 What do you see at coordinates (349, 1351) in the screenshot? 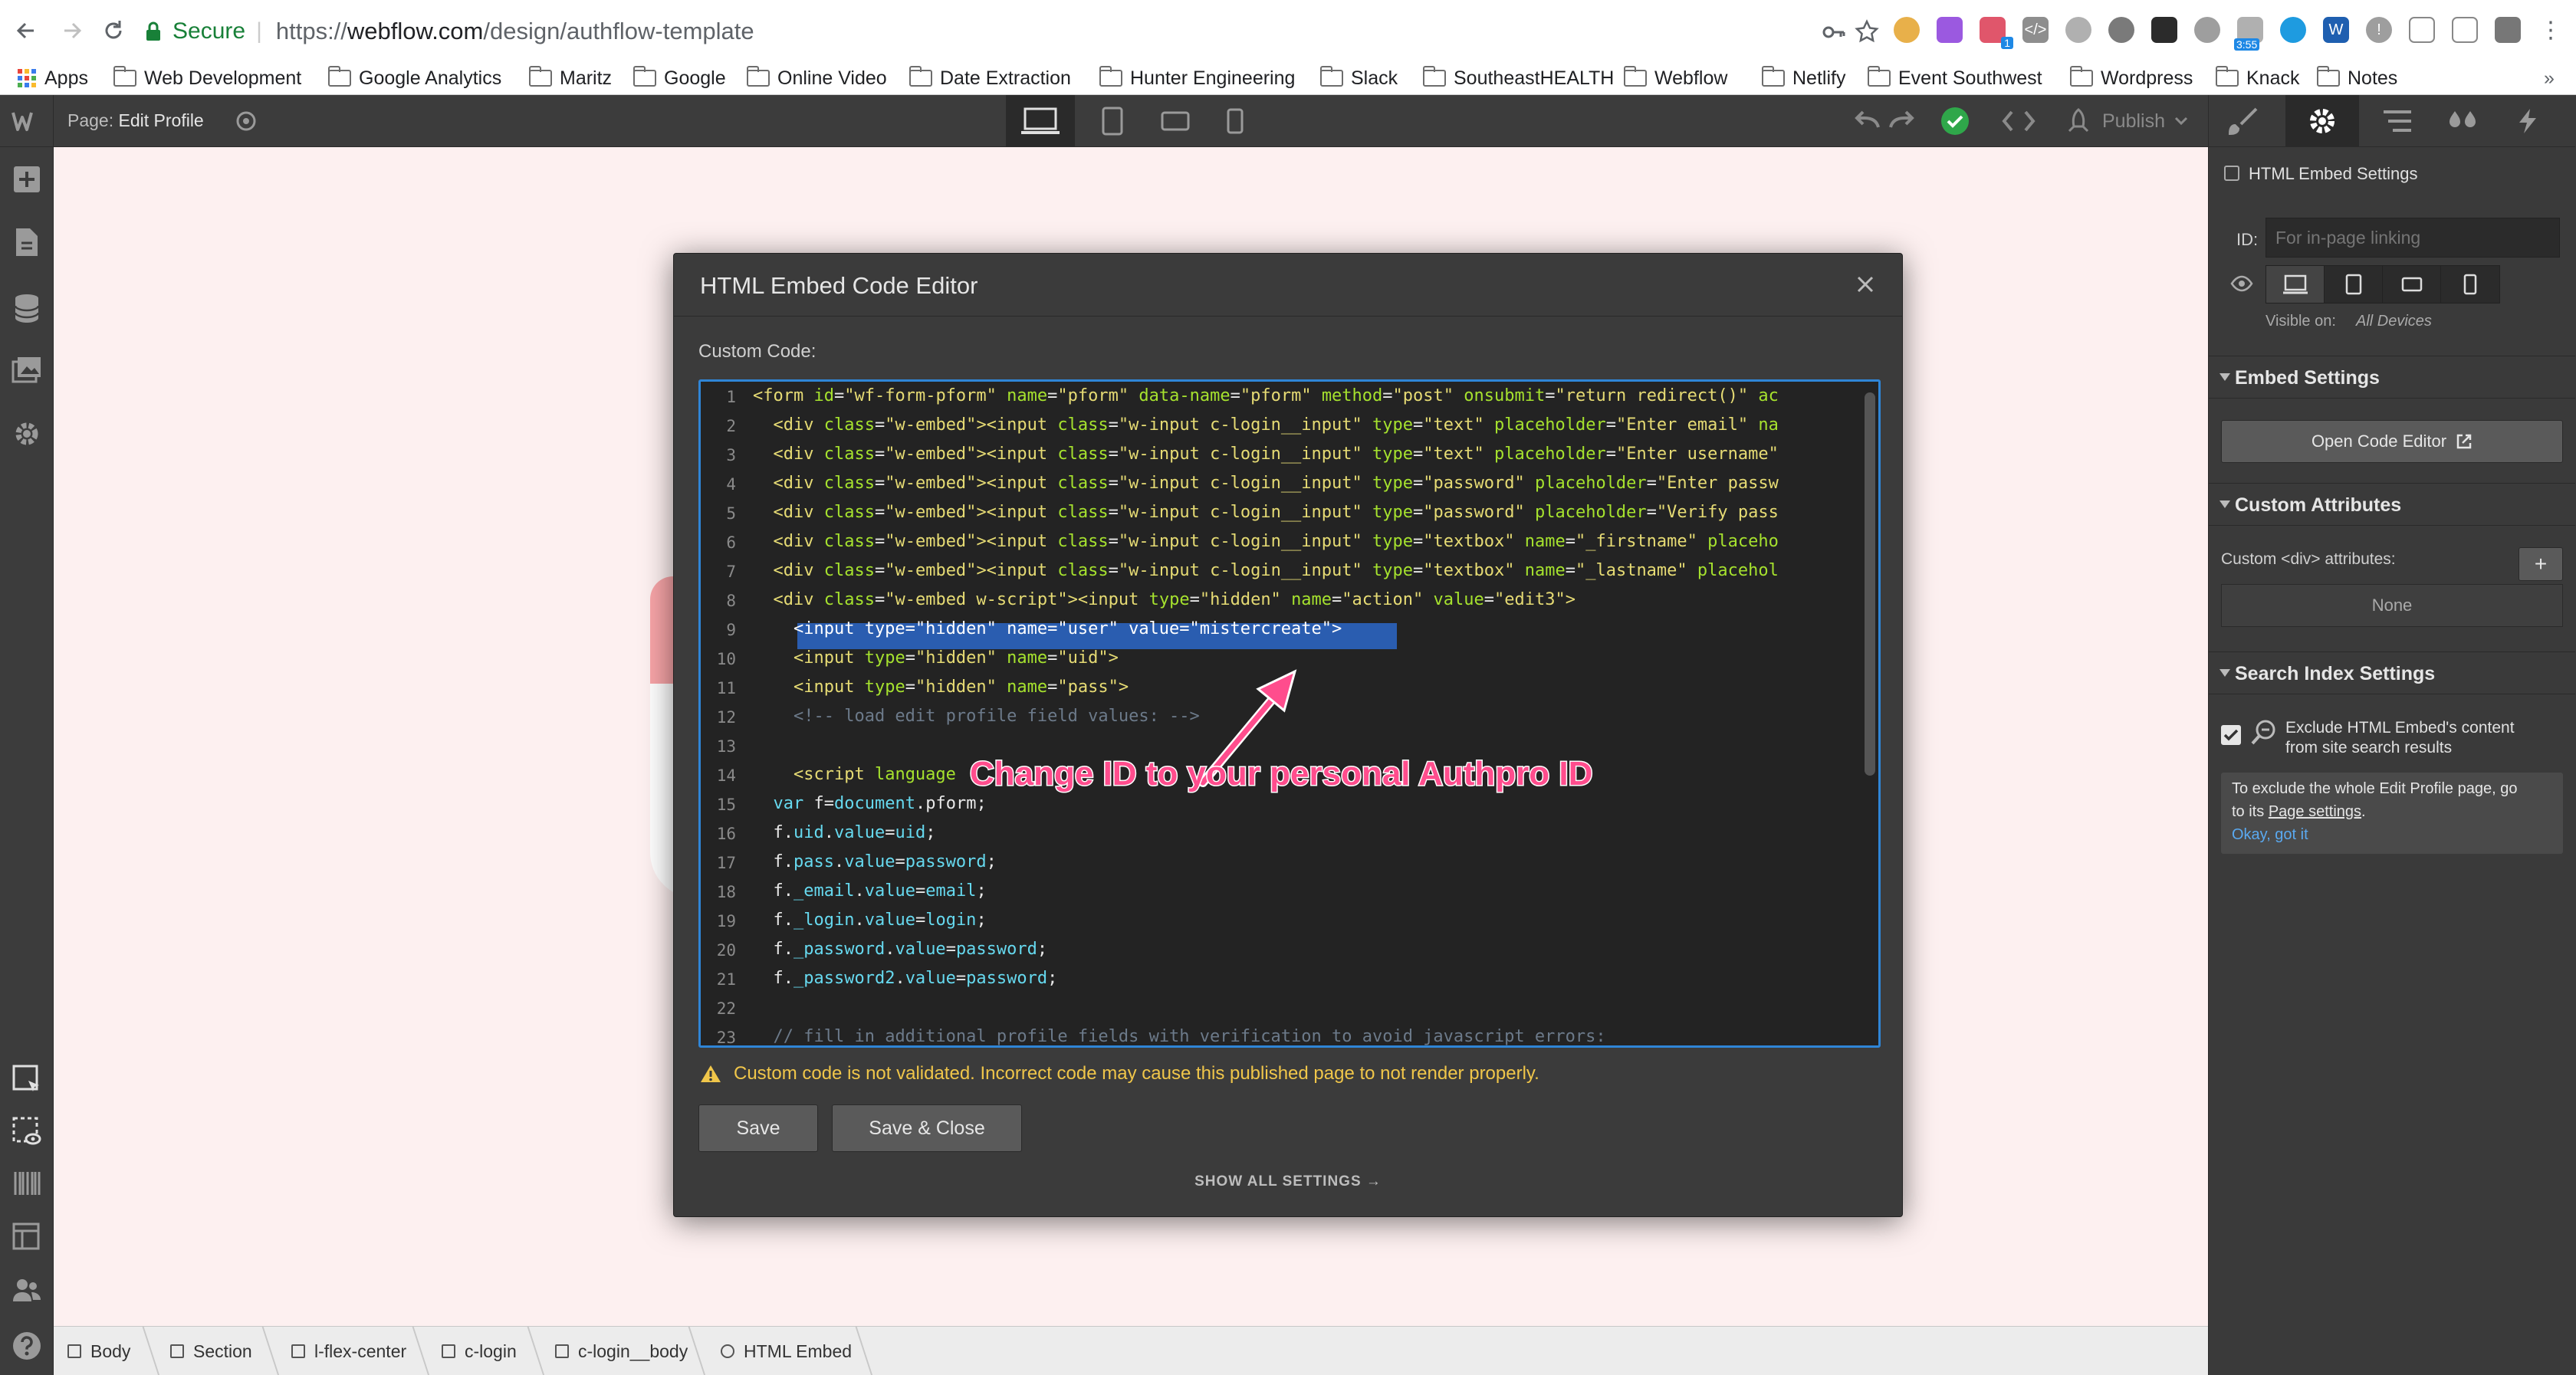
I see `breadcrumb-l-flex-center: l-flex-center` at bounding box center [349, 1351].